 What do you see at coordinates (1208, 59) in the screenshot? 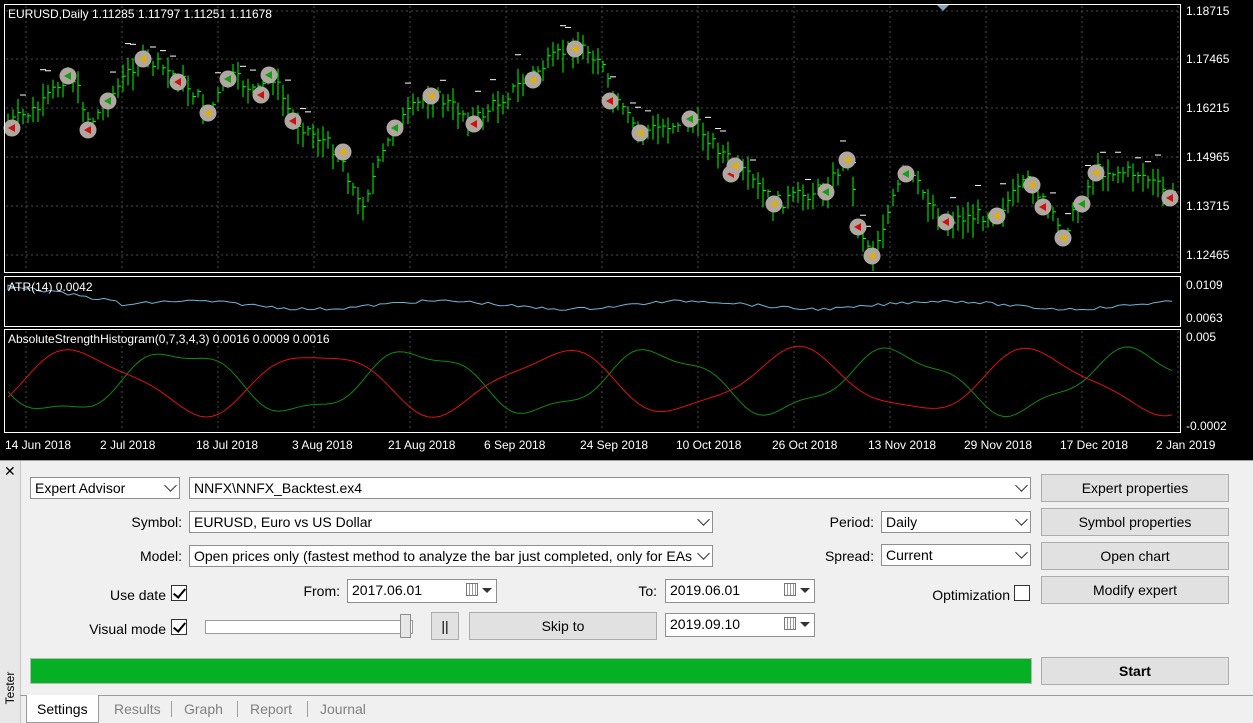
I see `price-tick: 1.17465` at bounding box center [1208, 59].